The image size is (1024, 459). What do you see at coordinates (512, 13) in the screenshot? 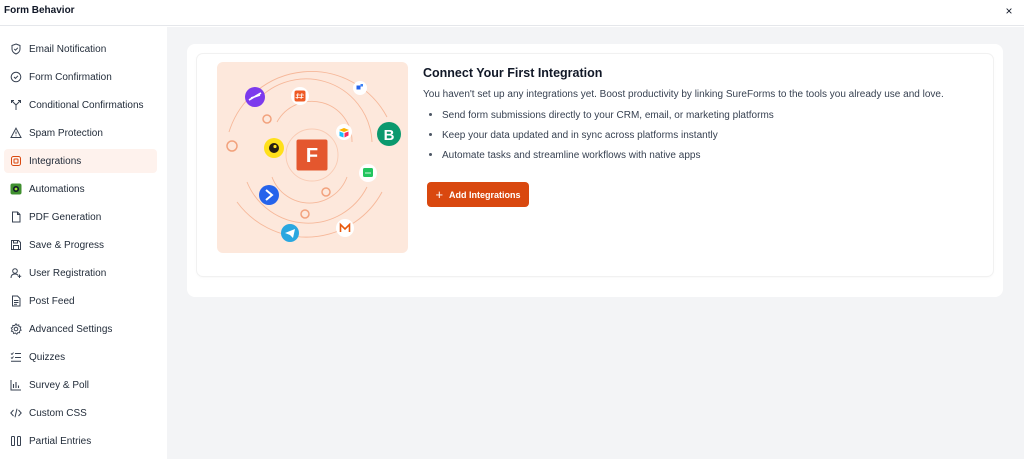
I see `title-bar: Form Behavior ×` at bounding box center [512, 13].